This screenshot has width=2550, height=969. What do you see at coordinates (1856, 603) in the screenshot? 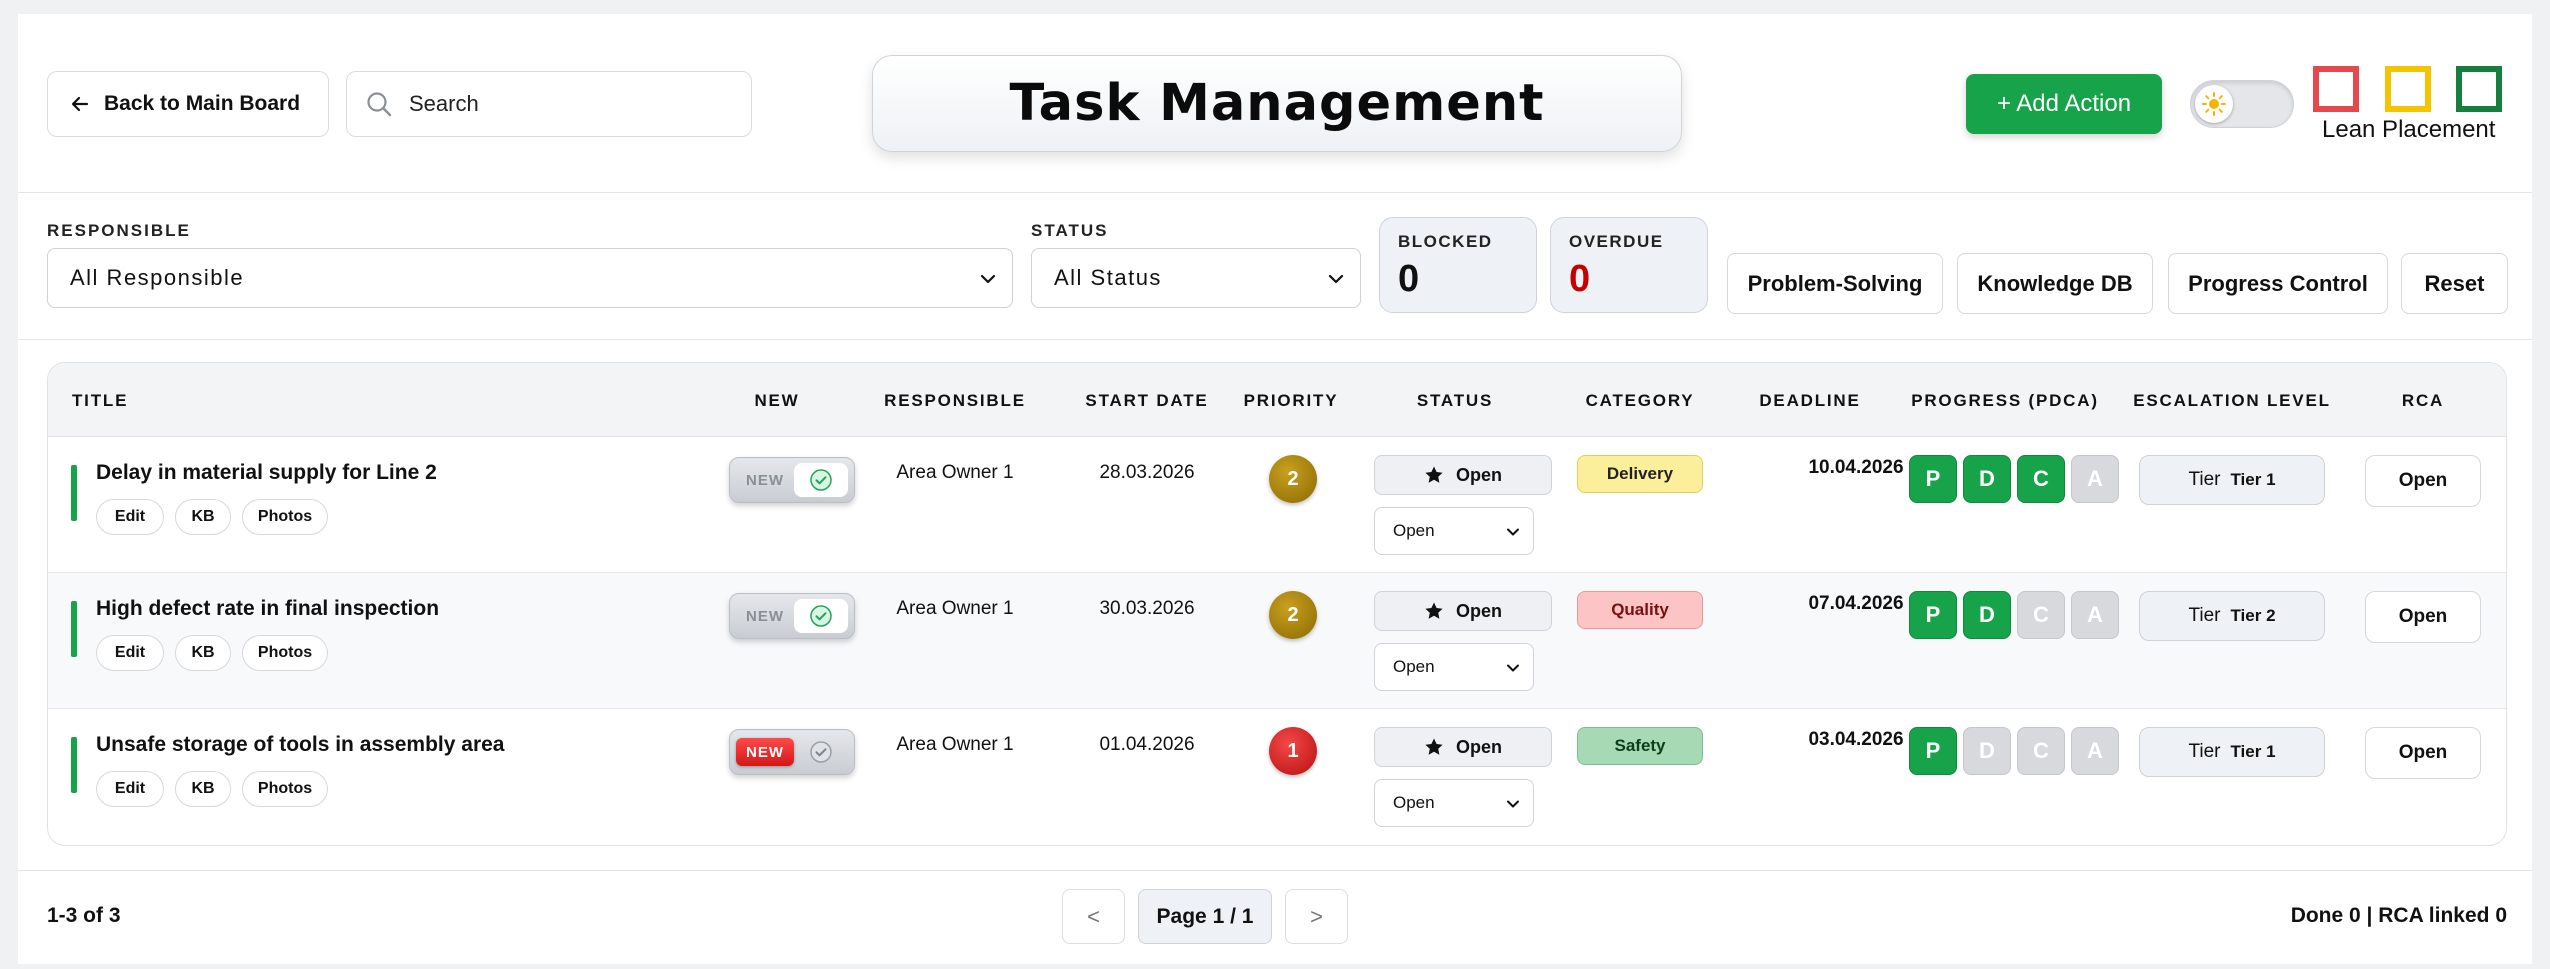
I see `row-deadline: 07.04.2026` at bounding box center [1856, 603].